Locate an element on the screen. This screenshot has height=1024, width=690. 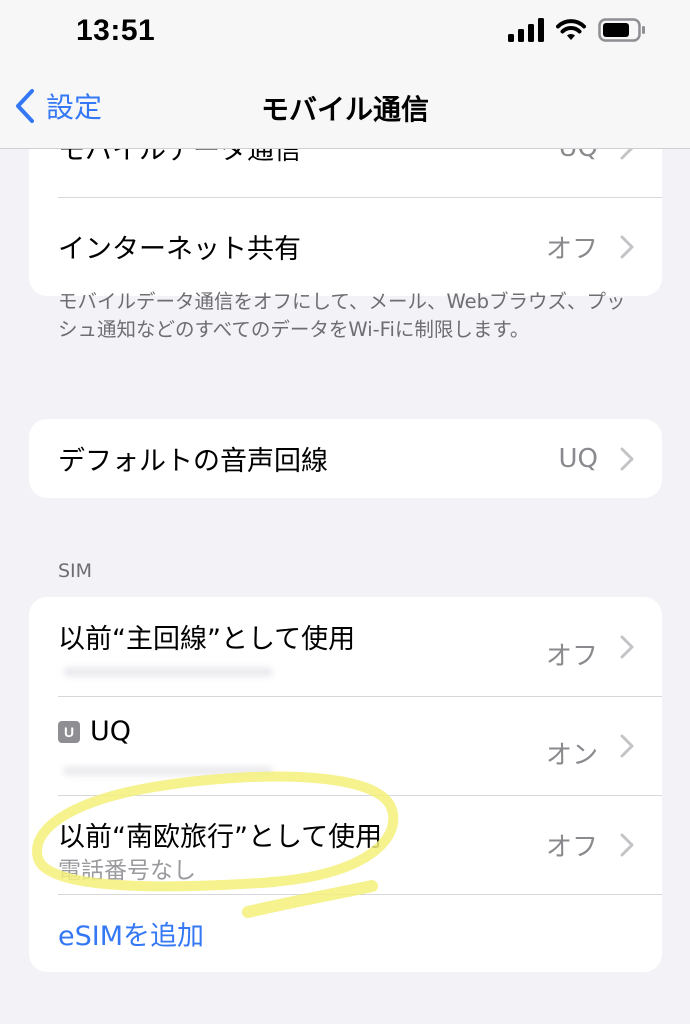
row-value: オン is located at coordinates (571, 755).